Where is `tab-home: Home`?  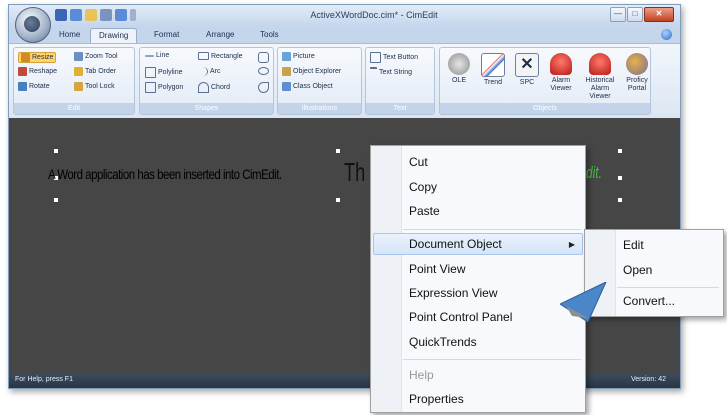 tab-home: Home is located at coordinates (69, 34).